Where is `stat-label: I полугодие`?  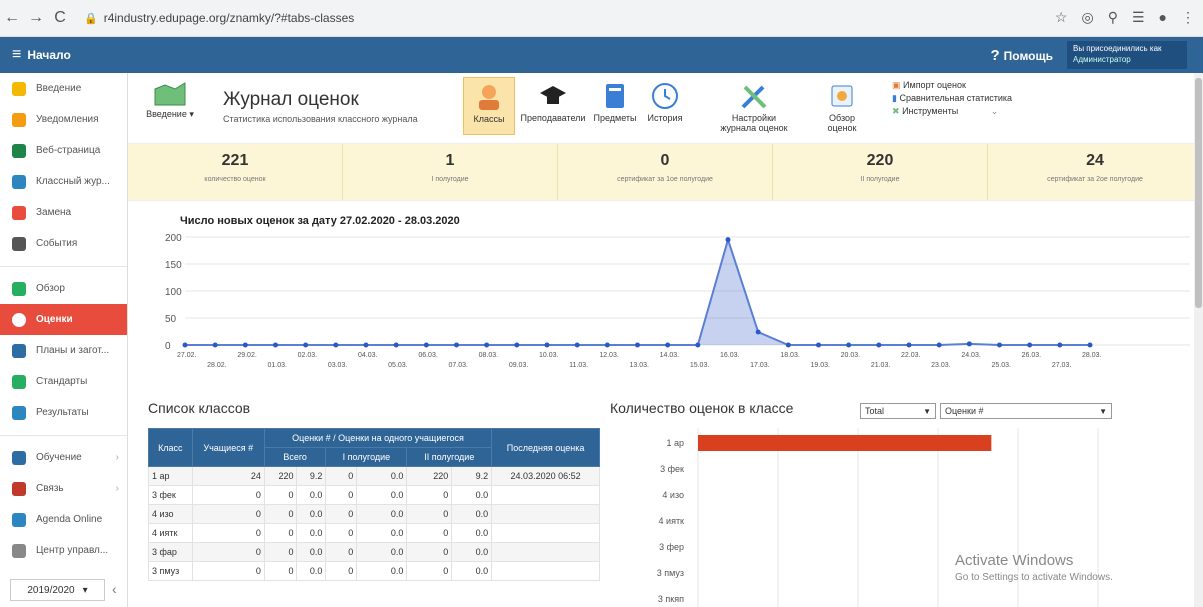
stat-label: I полугодие is located at coordinates (450, 179).